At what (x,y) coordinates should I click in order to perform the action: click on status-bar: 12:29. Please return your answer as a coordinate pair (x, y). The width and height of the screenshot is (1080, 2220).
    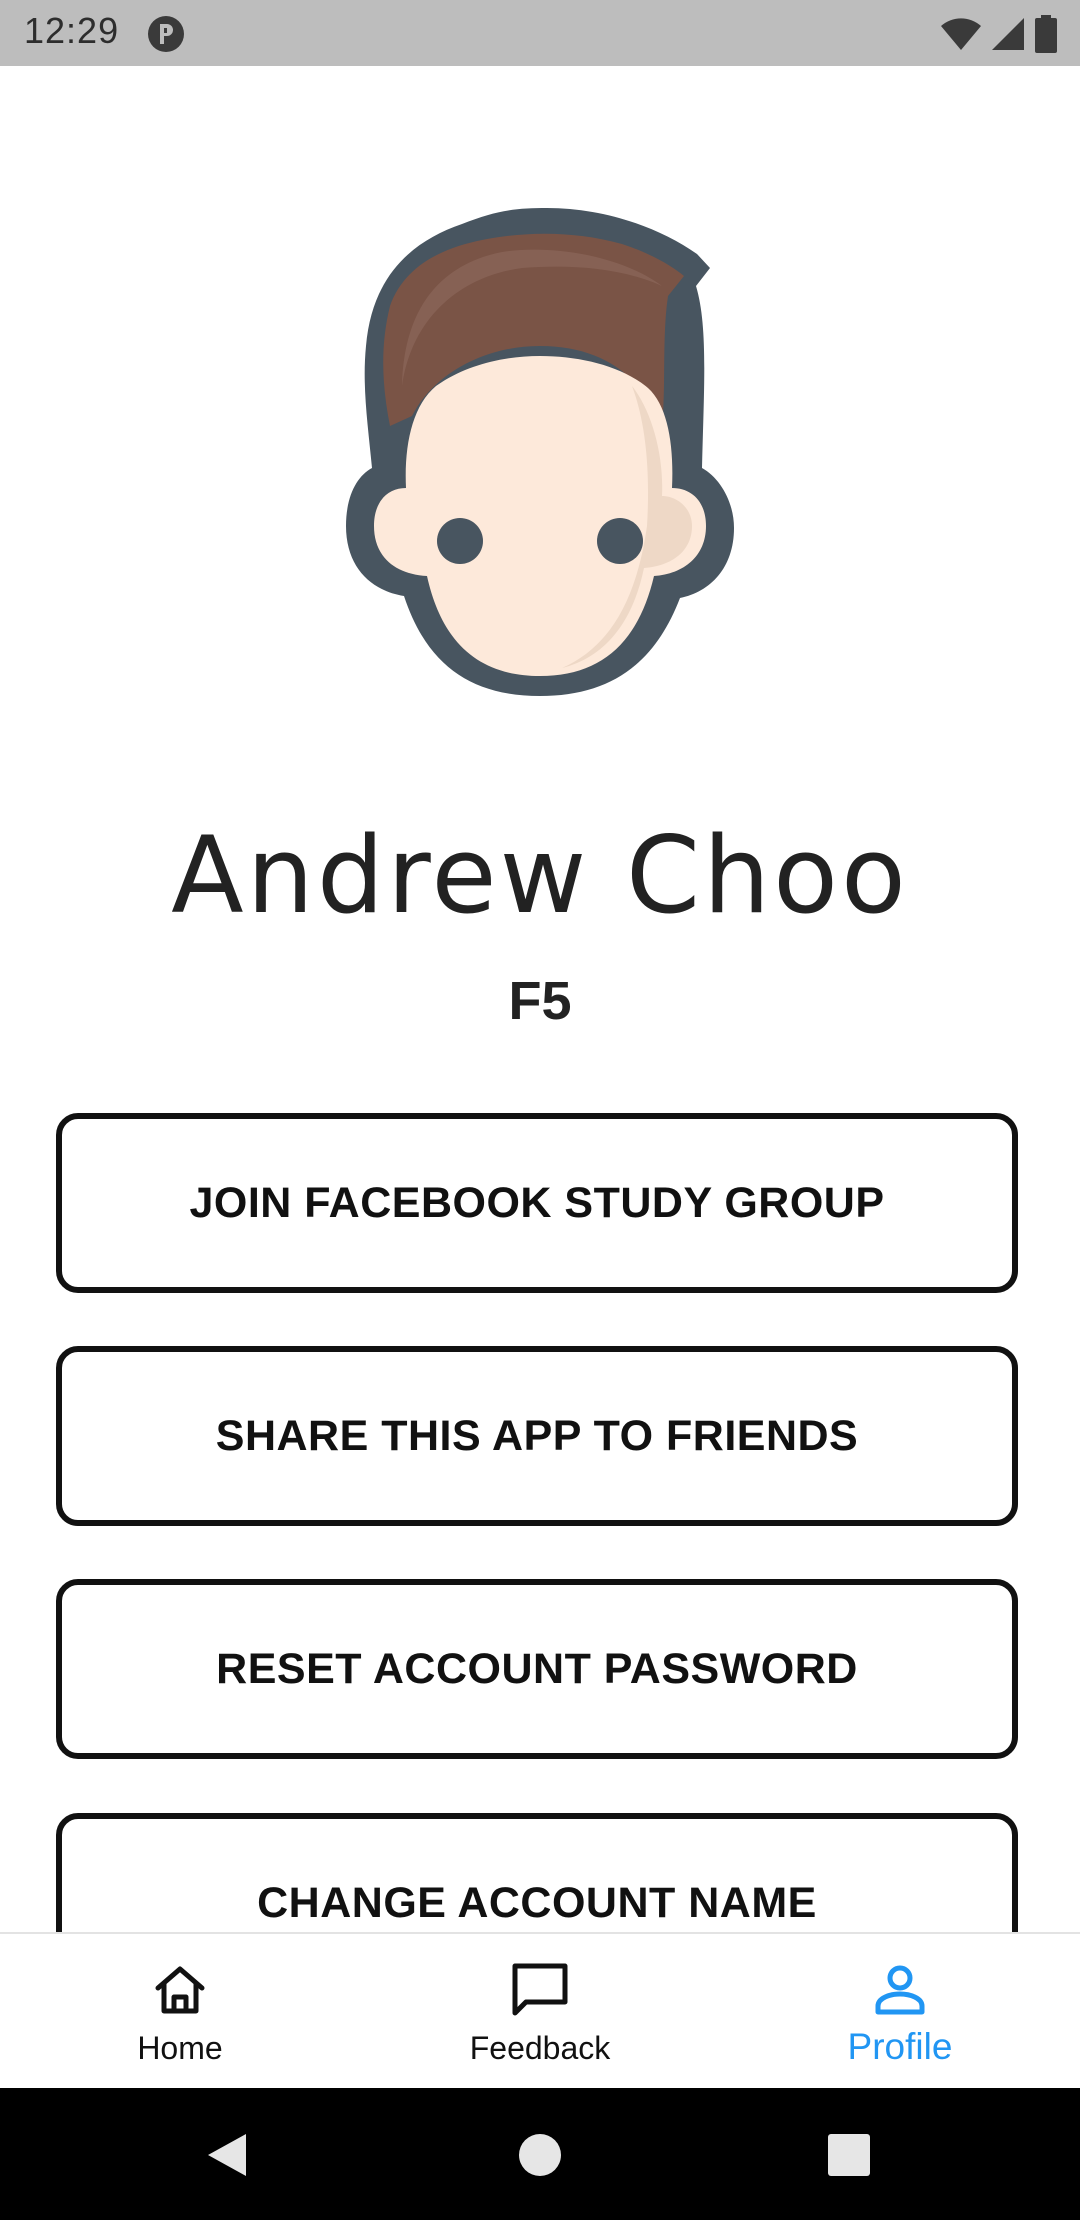
    Looking at the image, I should click on (540, 33).